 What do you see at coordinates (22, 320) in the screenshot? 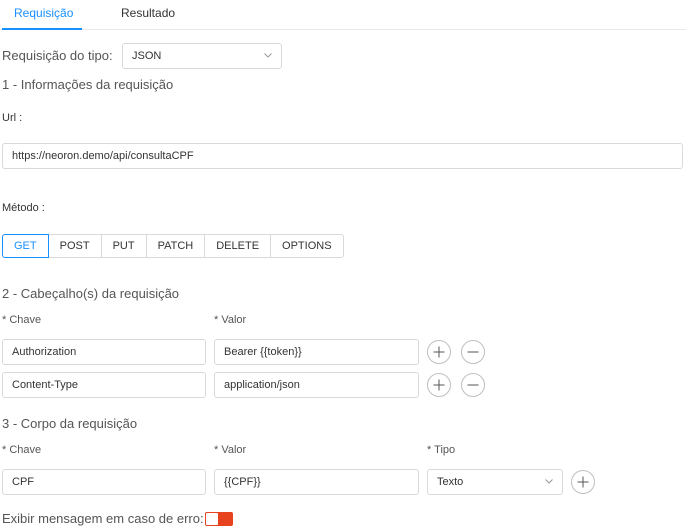
I see `header-key-label: * Chave` at bounding box center [22, 320].